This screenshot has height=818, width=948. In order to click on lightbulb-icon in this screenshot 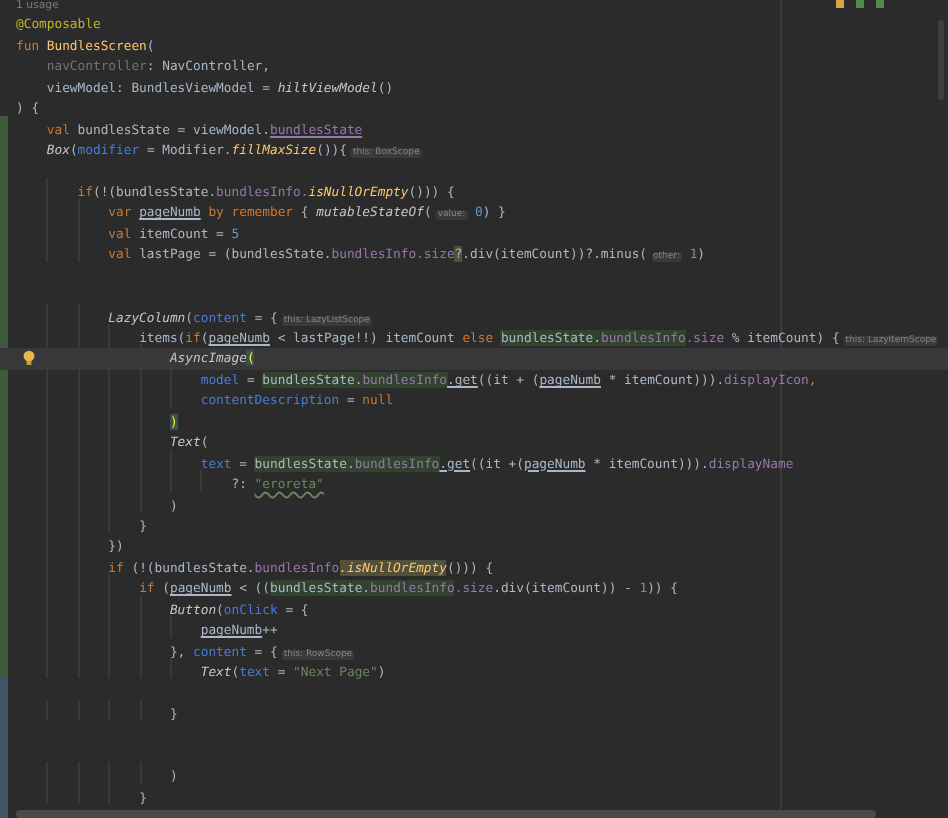, I will do `click(29, 359)`.